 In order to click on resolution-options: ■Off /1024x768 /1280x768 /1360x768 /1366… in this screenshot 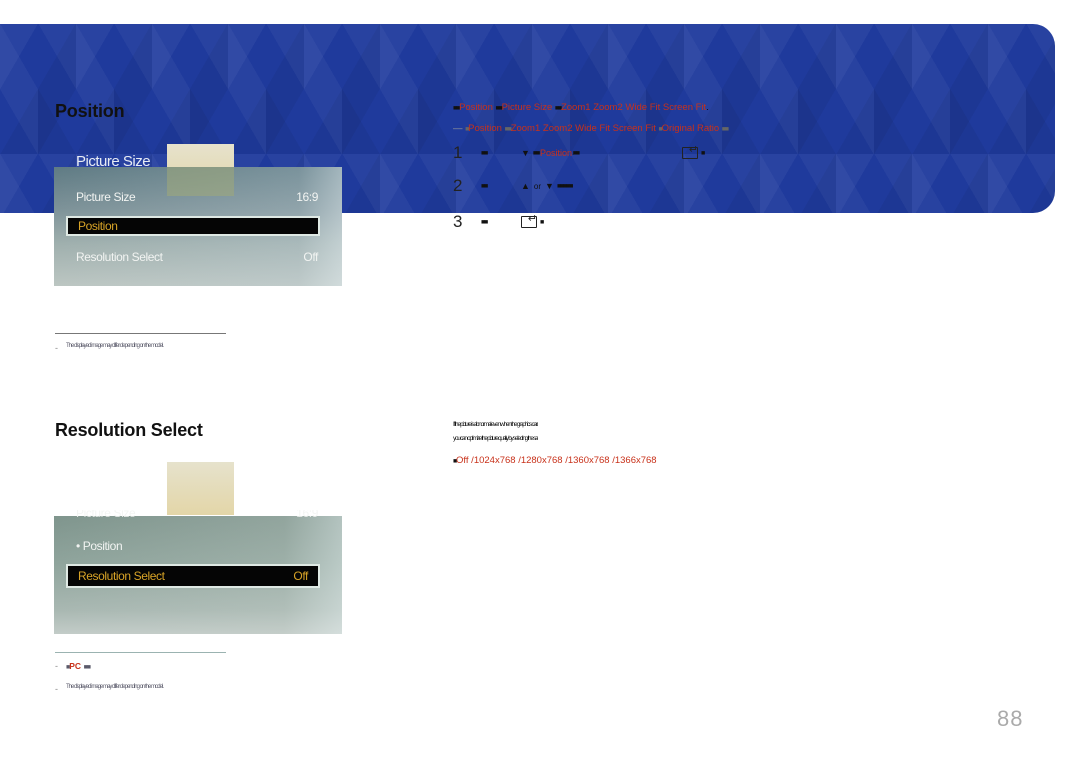, I will do `click(555, 460)`.